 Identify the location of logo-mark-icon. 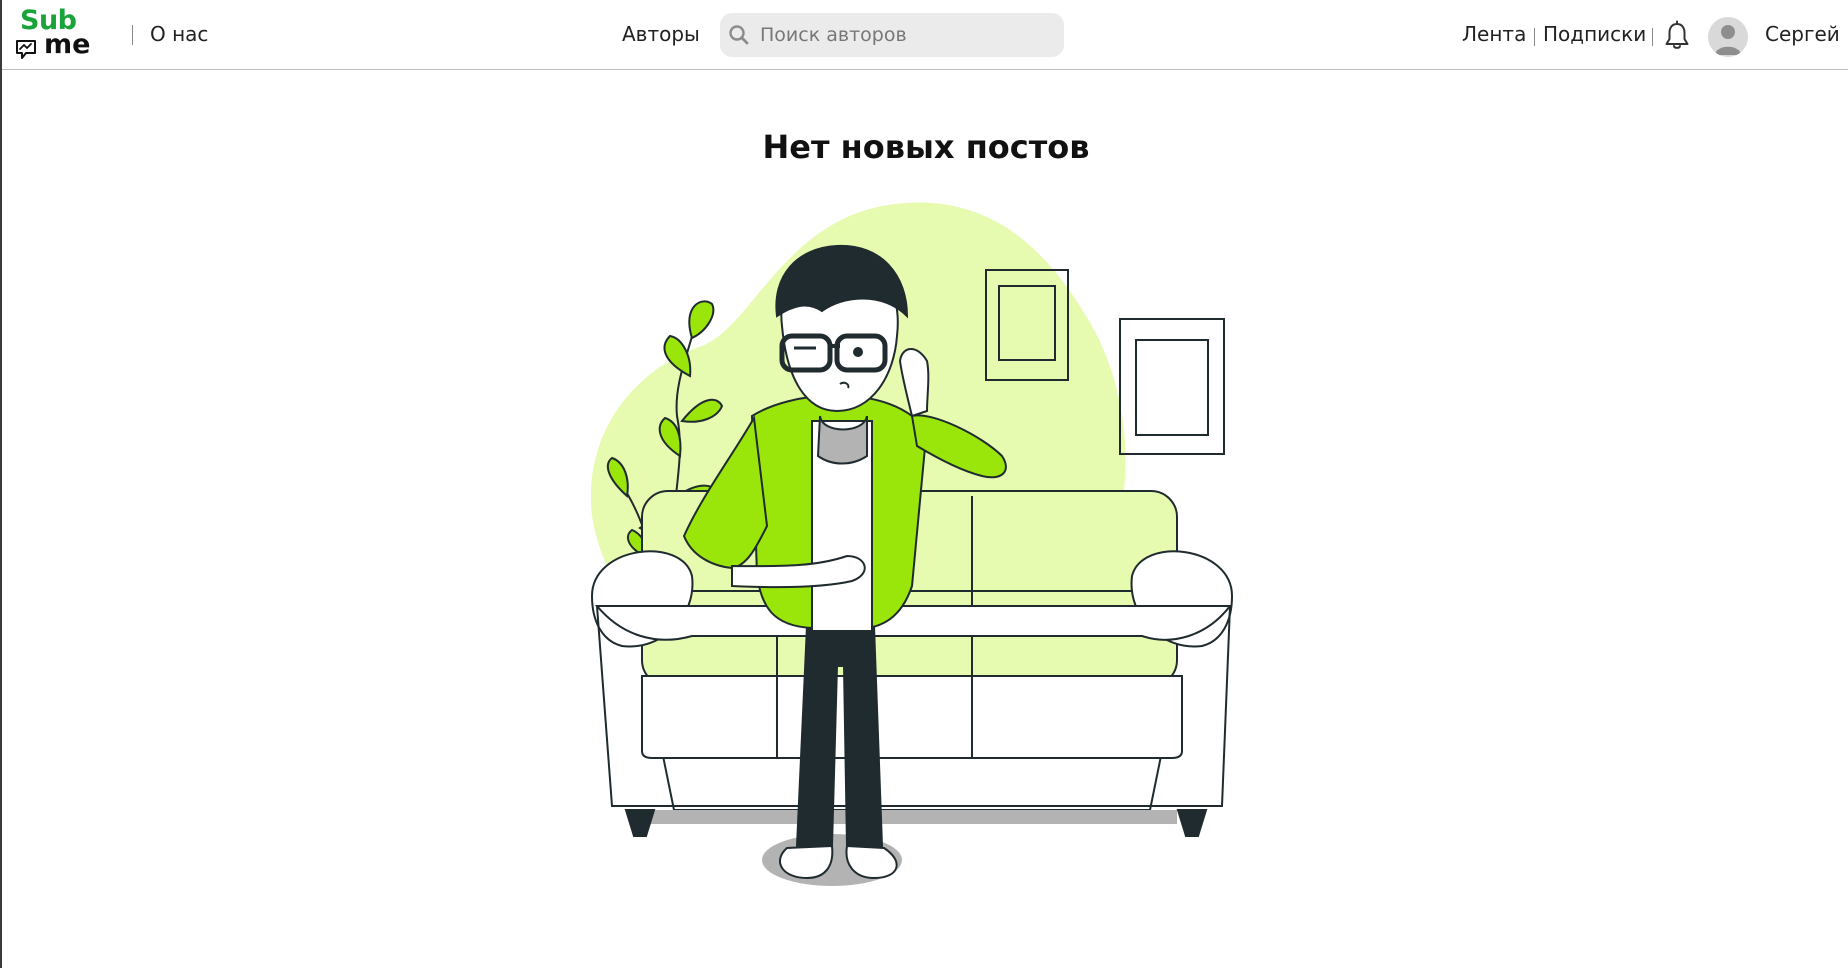
(26, 49).